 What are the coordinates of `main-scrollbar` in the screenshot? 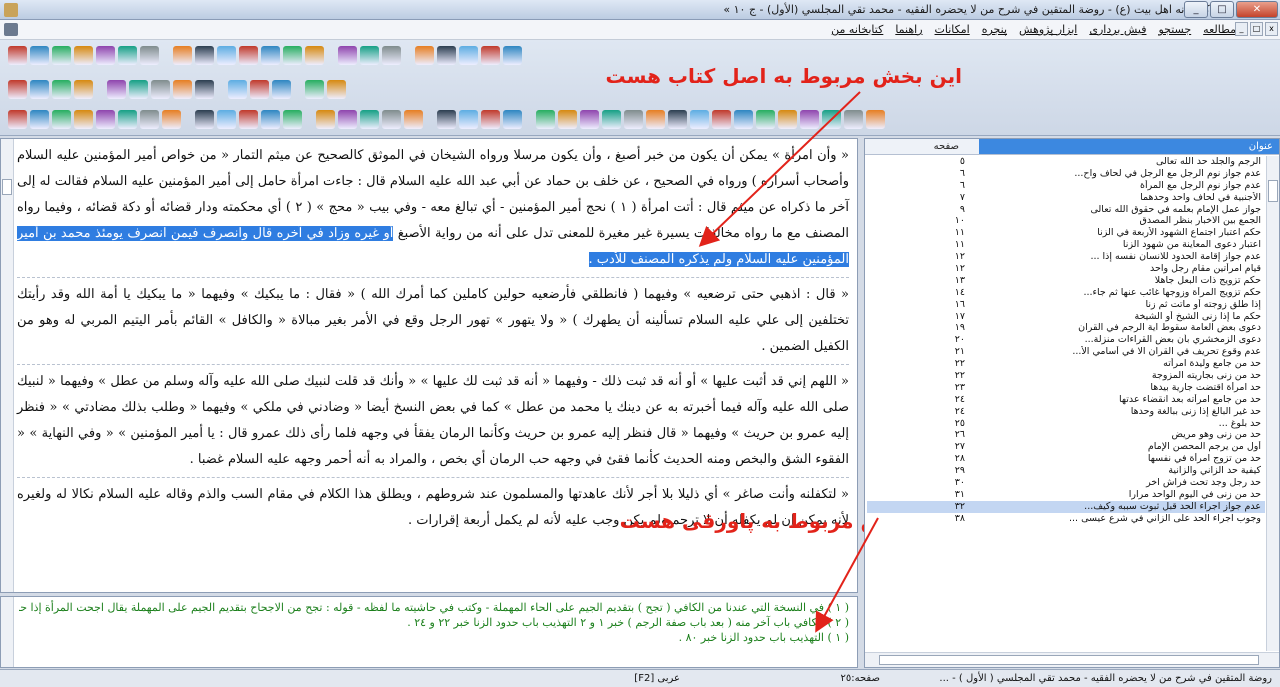 It's located at (7, 365).